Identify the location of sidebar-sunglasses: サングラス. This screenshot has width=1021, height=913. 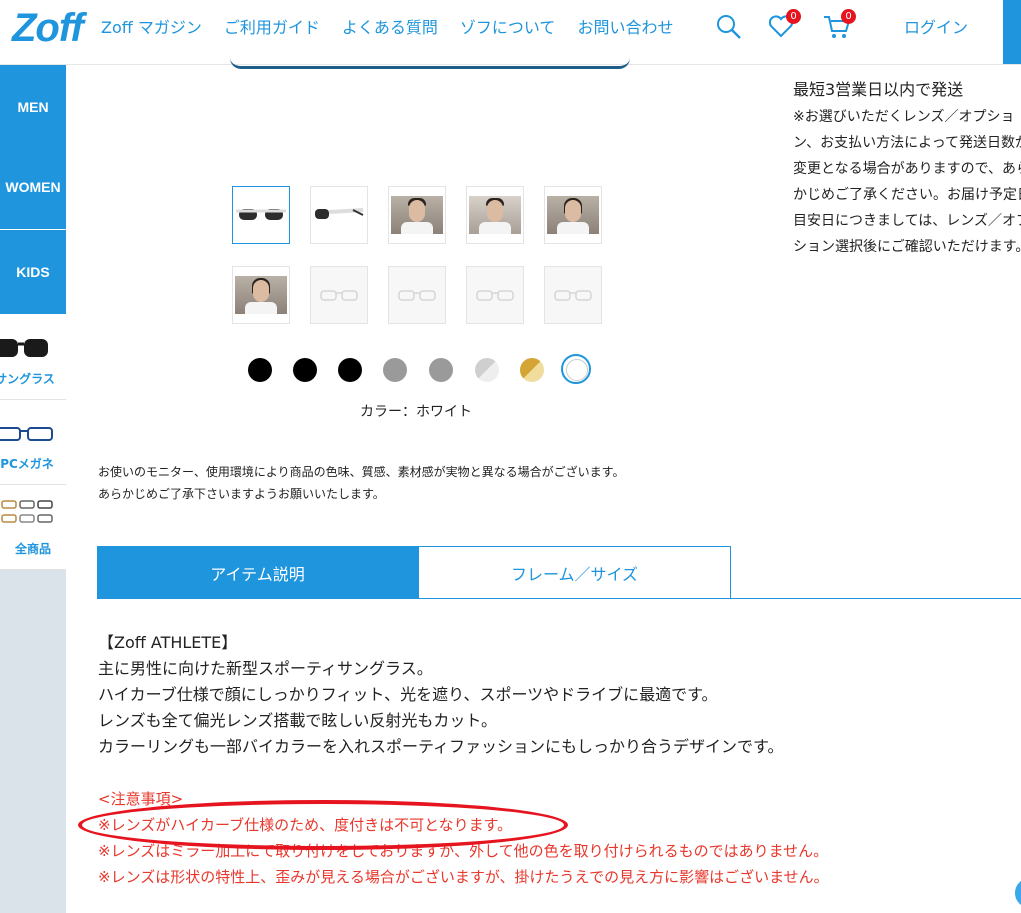
(33, 357).